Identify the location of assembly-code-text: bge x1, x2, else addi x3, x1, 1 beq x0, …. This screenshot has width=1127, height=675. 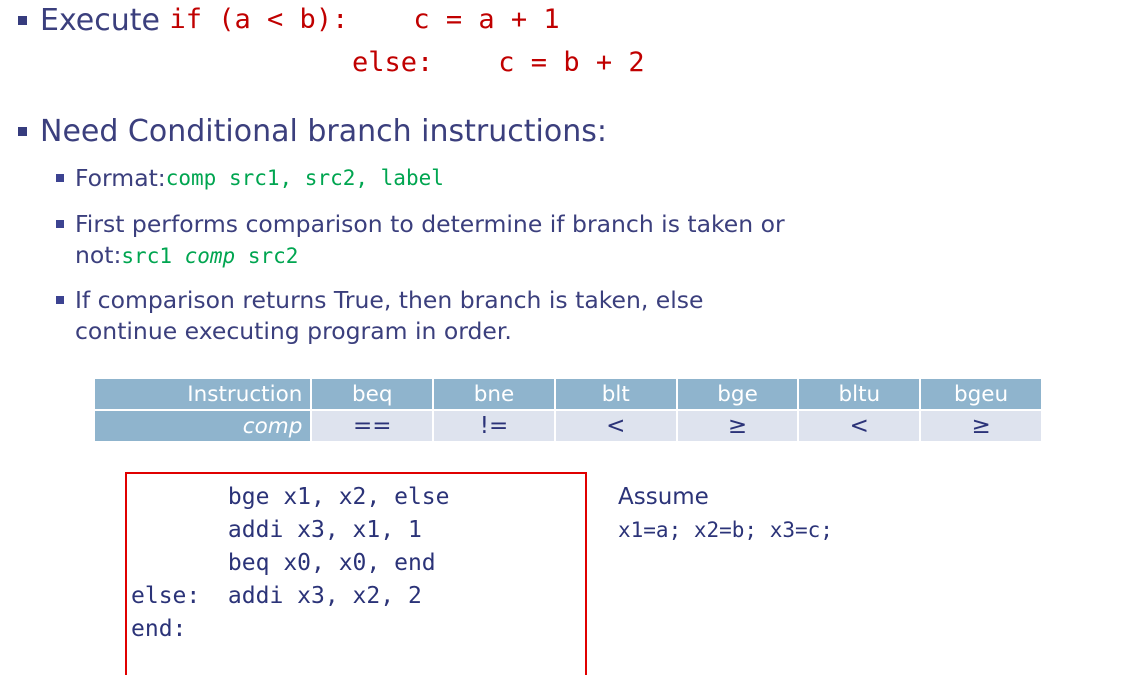
(290, 563).